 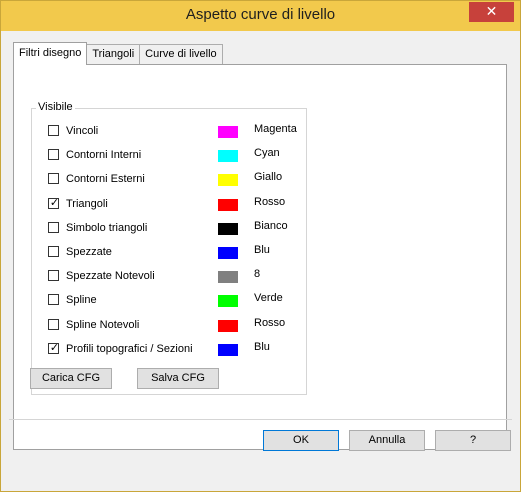 What do you see at coordinates (169, 155) in the screenshot?
I see `visibility-row: Contorni Interni Cyan` at bounding box center [169, 155].